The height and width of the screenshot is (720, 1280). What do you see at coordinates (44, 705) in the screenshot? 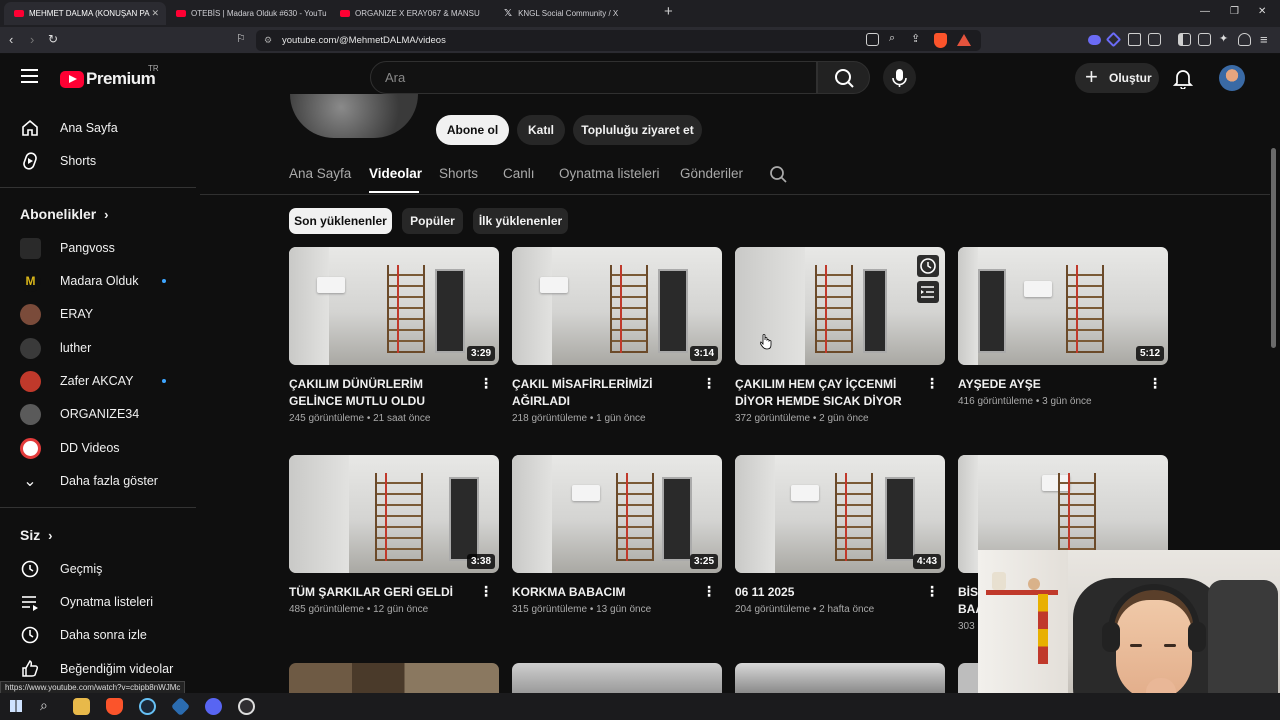
I see `taskbar-search-icon: ⌕` at bounding box center [44, 705].